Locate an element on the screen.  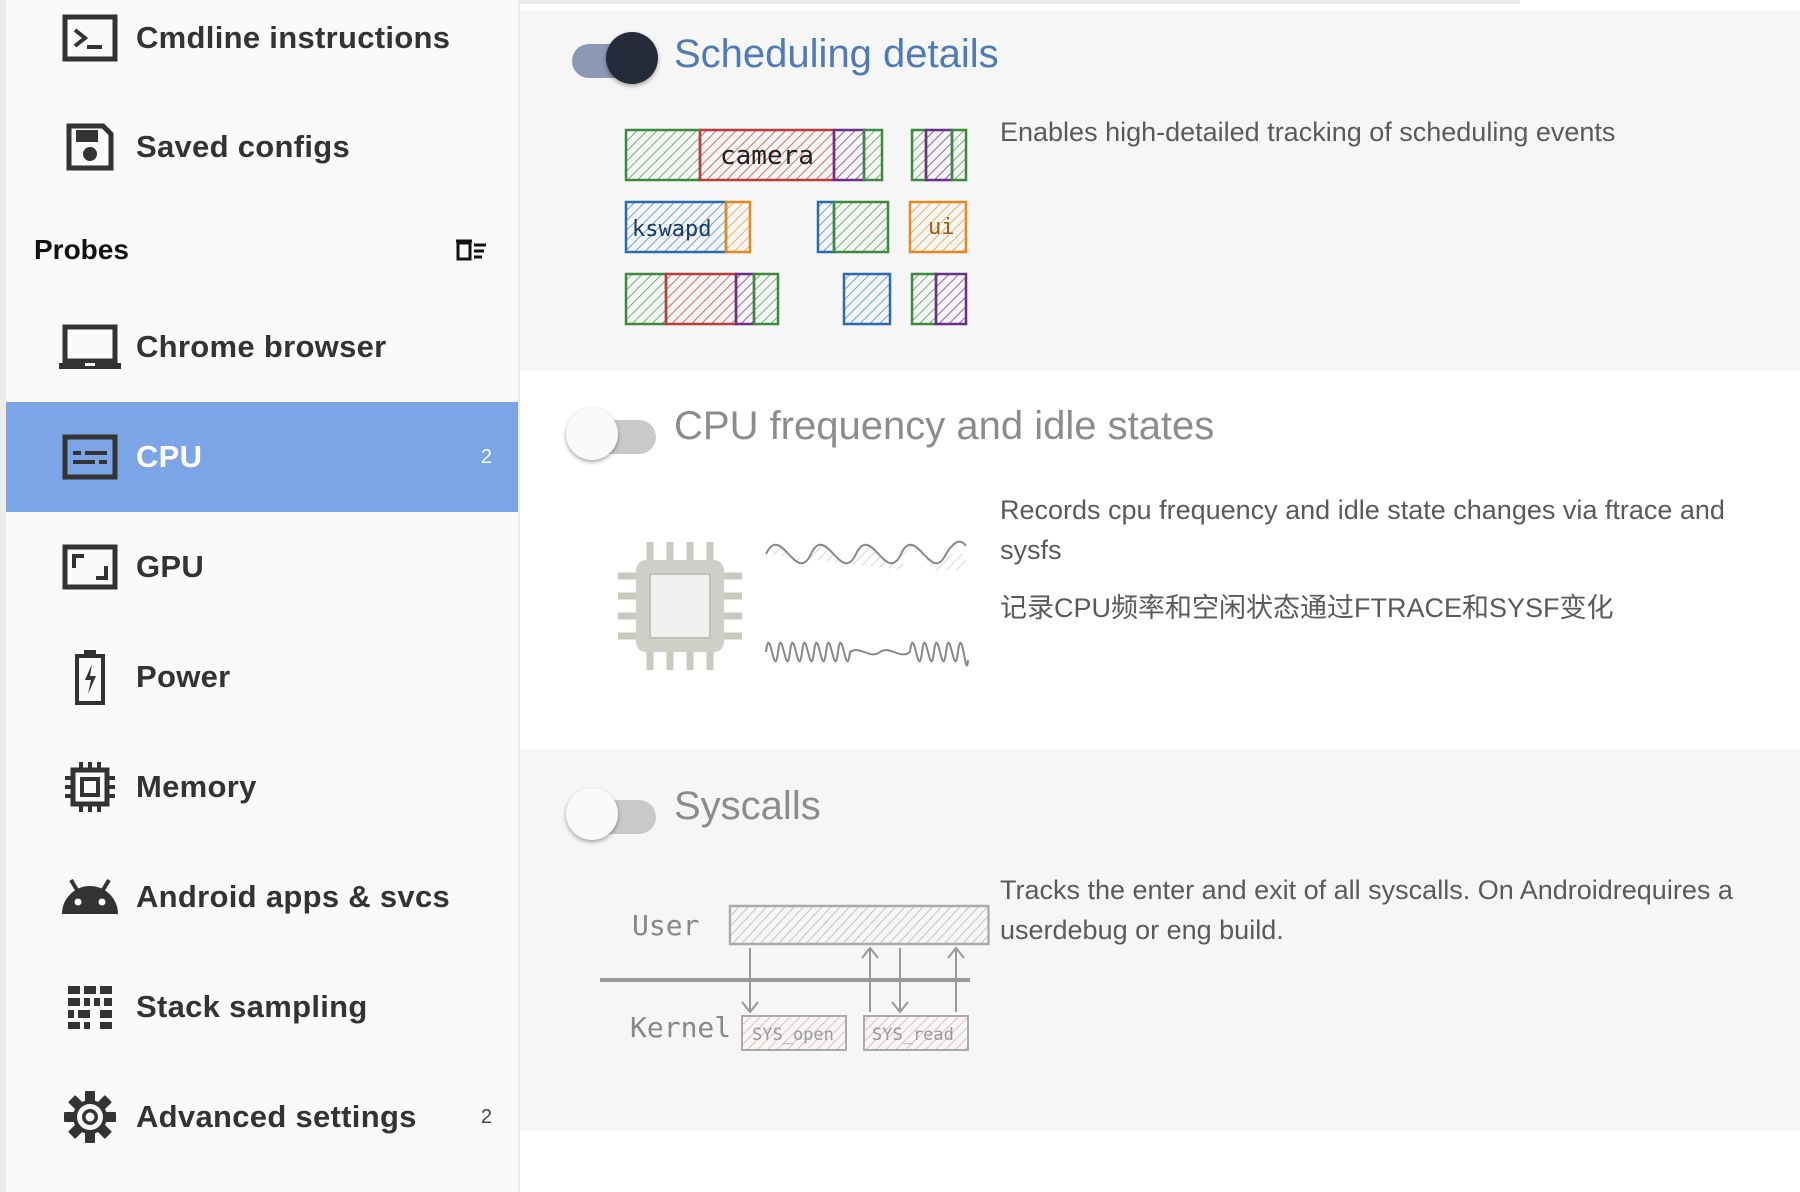
scheduling-details-toggle is located at coordinates (612, 58).